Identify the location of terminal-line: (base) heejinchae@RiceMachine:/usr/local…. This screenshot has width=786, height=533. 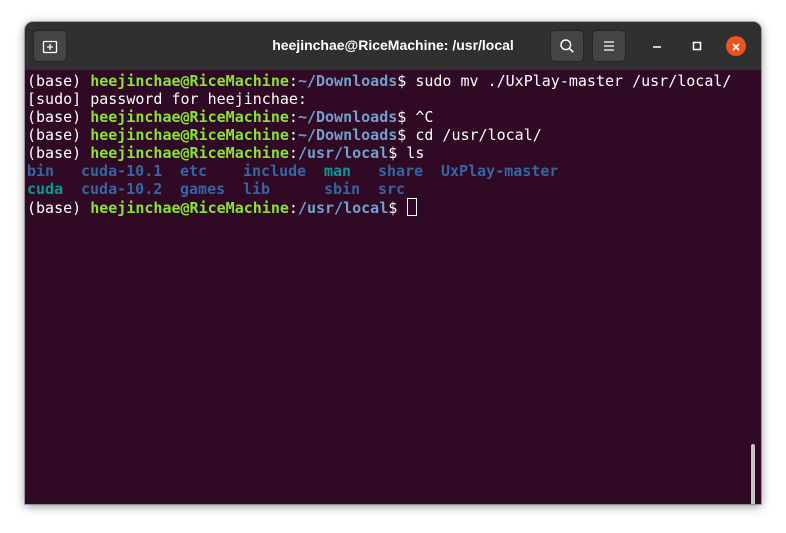
(225, 153).